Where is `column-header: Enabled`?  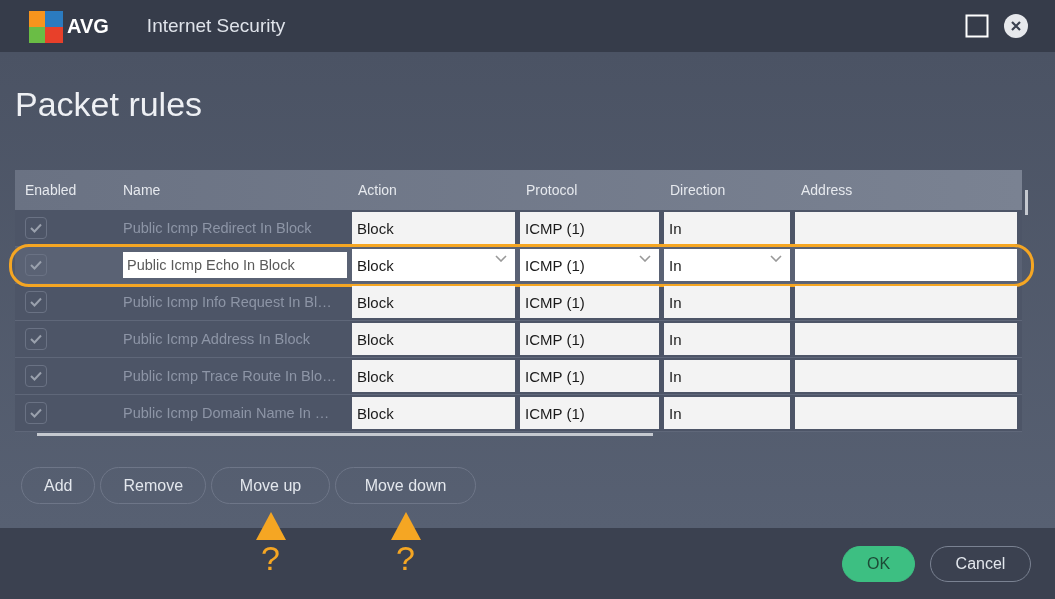 column-header: Enabled is located at coordinates (51, 190).